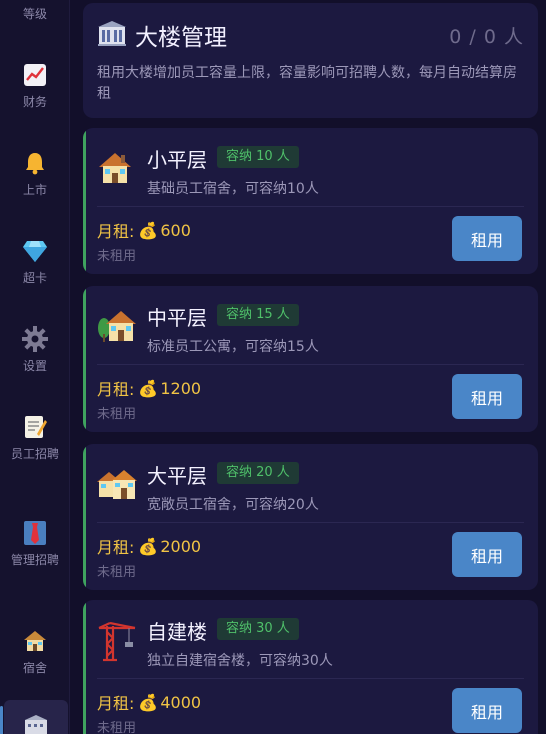  Describe the element at coordinates (233, 505) in the screenshot. I see `floor-description: 宽敞员工宿舍，可容纳20人` at that location.